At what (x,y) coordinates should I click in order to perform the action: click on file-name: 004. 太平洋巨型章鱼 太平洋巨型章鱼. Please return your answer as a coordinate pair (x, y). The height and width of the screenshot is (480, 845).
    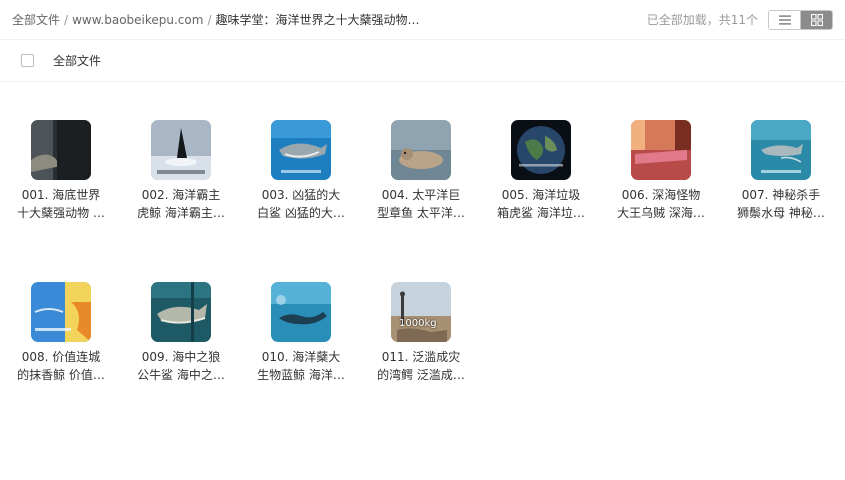
    Looking at the image, I should click on (421, 204).